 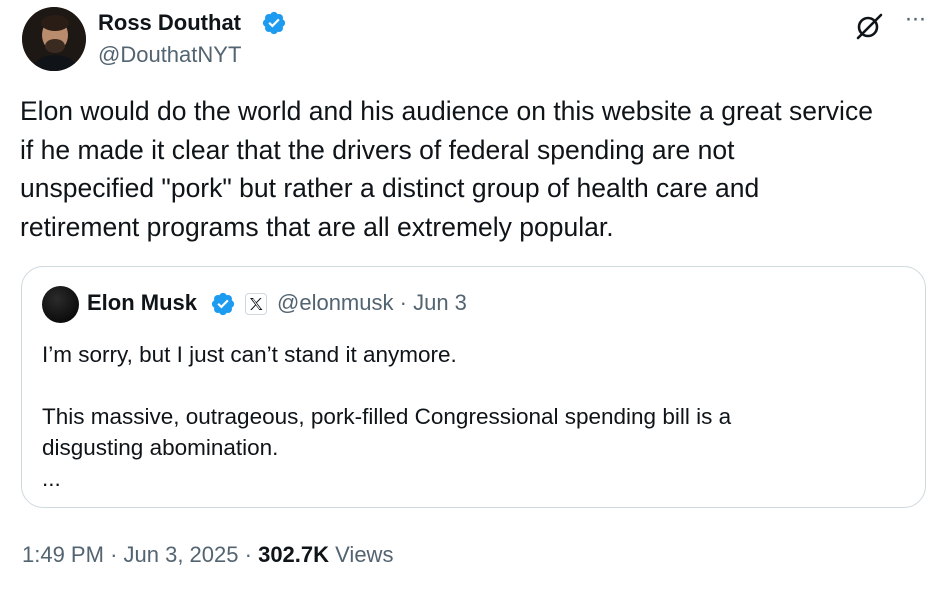 What do you see at coordinates (274, 23) in the screenshot?
I see `verified-badge-icon` at bounding box center [274, 23].